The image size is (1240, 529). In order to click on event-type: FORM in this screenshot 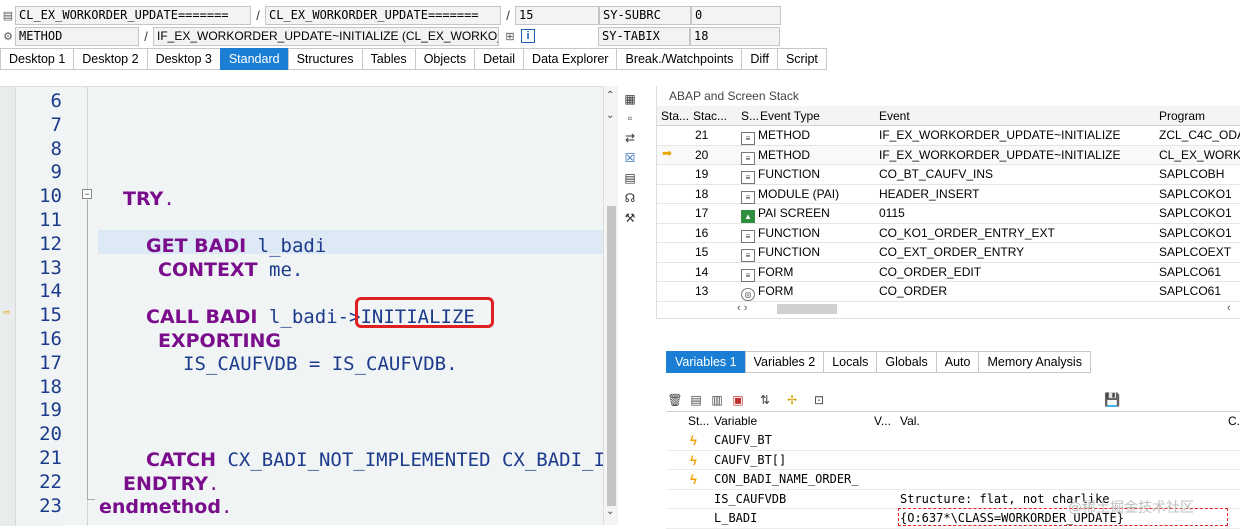, I will do `click(776, 271)`.